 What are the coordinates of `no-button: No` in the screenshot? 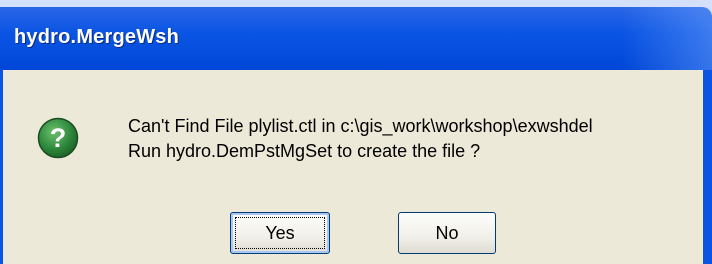 It's located at (447, 233).